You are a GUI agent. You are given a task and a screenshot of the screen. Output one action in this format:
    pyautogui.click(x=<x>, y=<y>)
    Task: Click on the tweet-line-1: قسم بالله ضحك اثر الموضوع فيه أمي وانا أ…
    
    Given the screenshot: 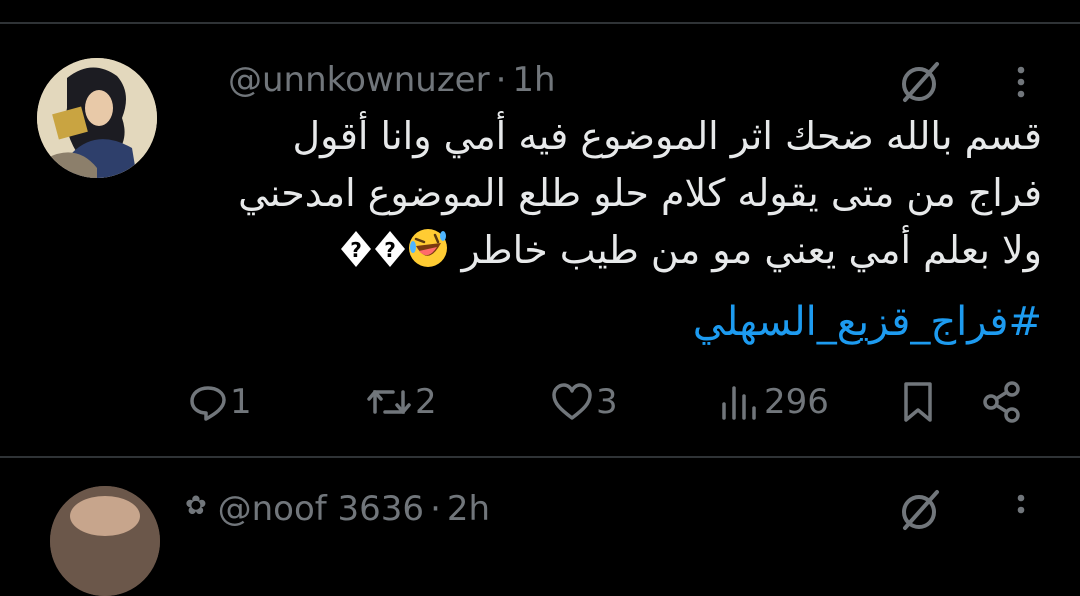 What is the action you would take?
    pyautogui.click(x=667, y=136)
    